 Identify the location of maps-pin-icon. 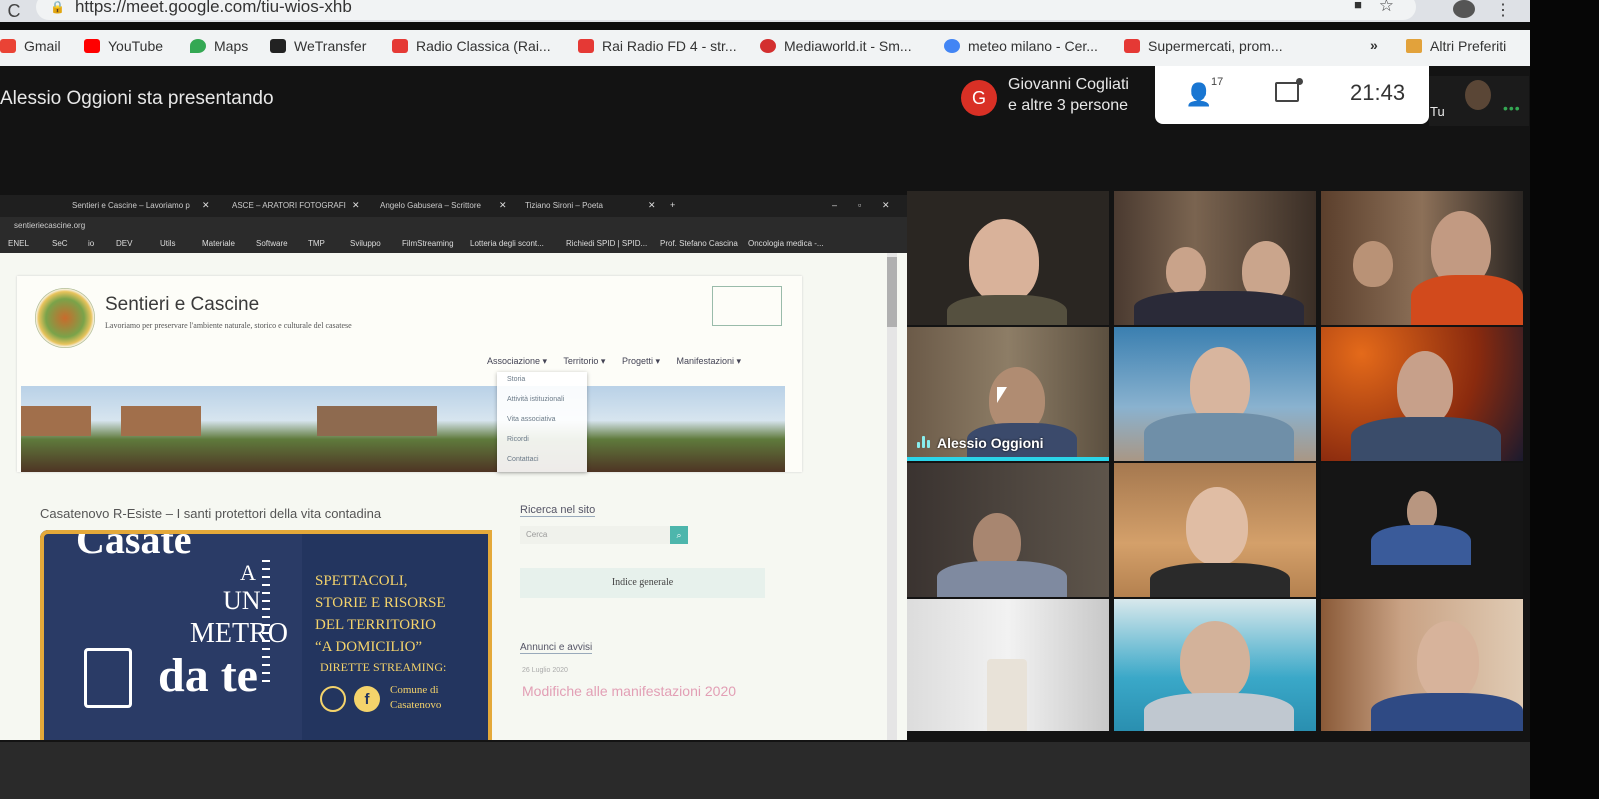
(198, 46).